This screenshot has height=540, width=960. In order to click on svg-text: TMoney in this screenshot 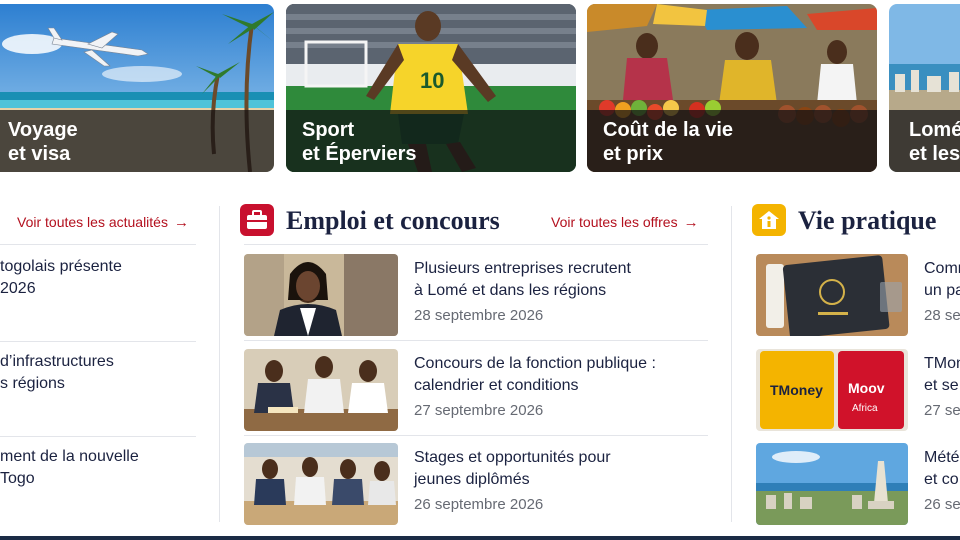, I will do `click(796, 390)`.